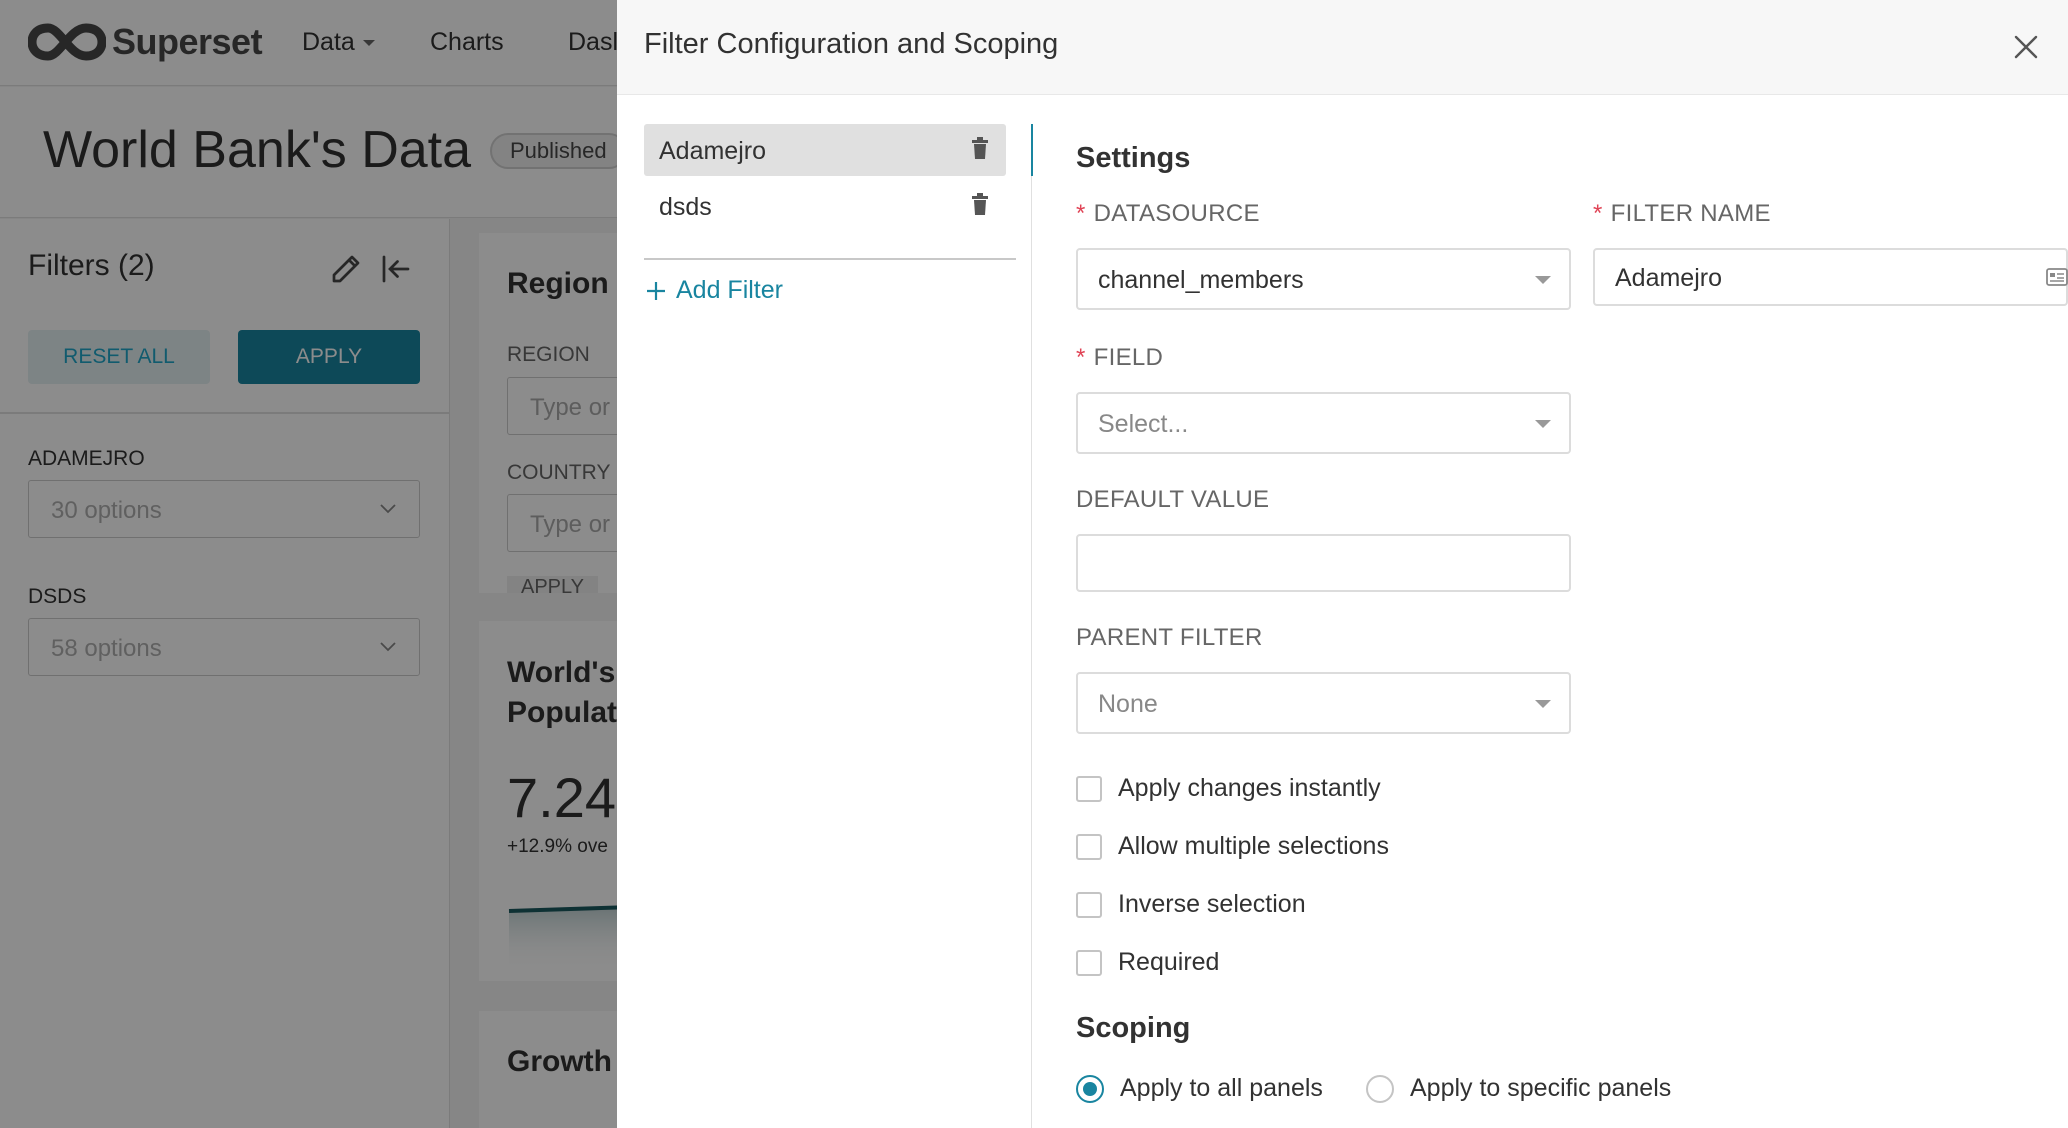  What do you see at coordinates (1201, 280) in the screenshot?
I see `datasource-value: channel_members` at bounding box center [1201, 280].